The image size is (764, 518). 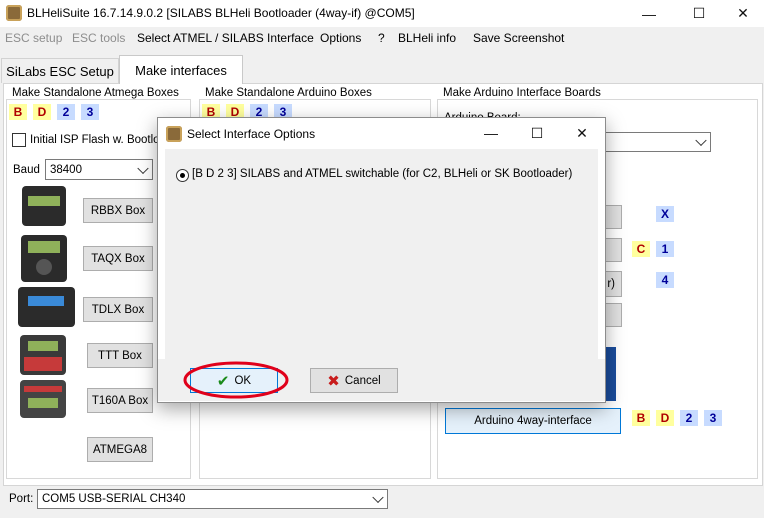 I want to click on cancel-button: ✖ Cancel, so click(x=354, y=380).